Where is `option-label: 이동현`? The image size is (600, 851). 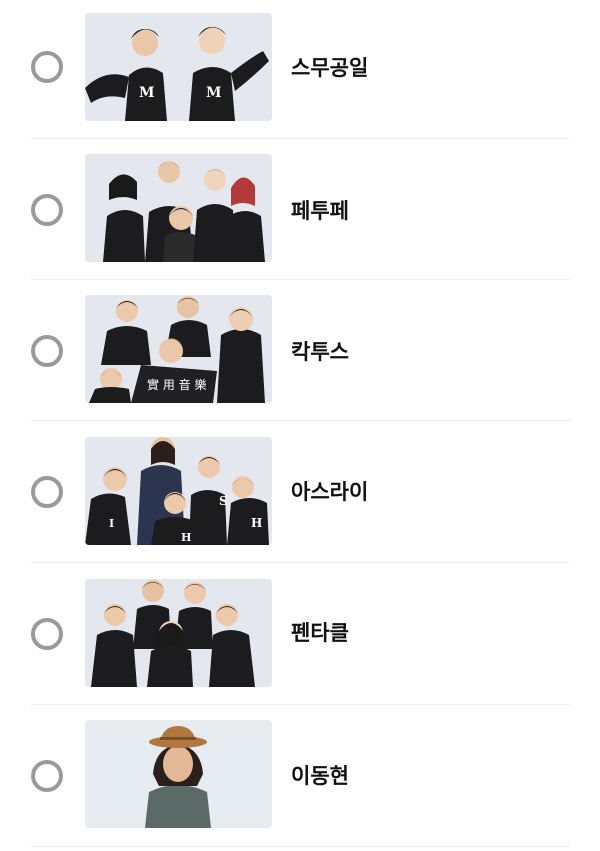
option-label: 이동현 is located at coordinates (320, 776).